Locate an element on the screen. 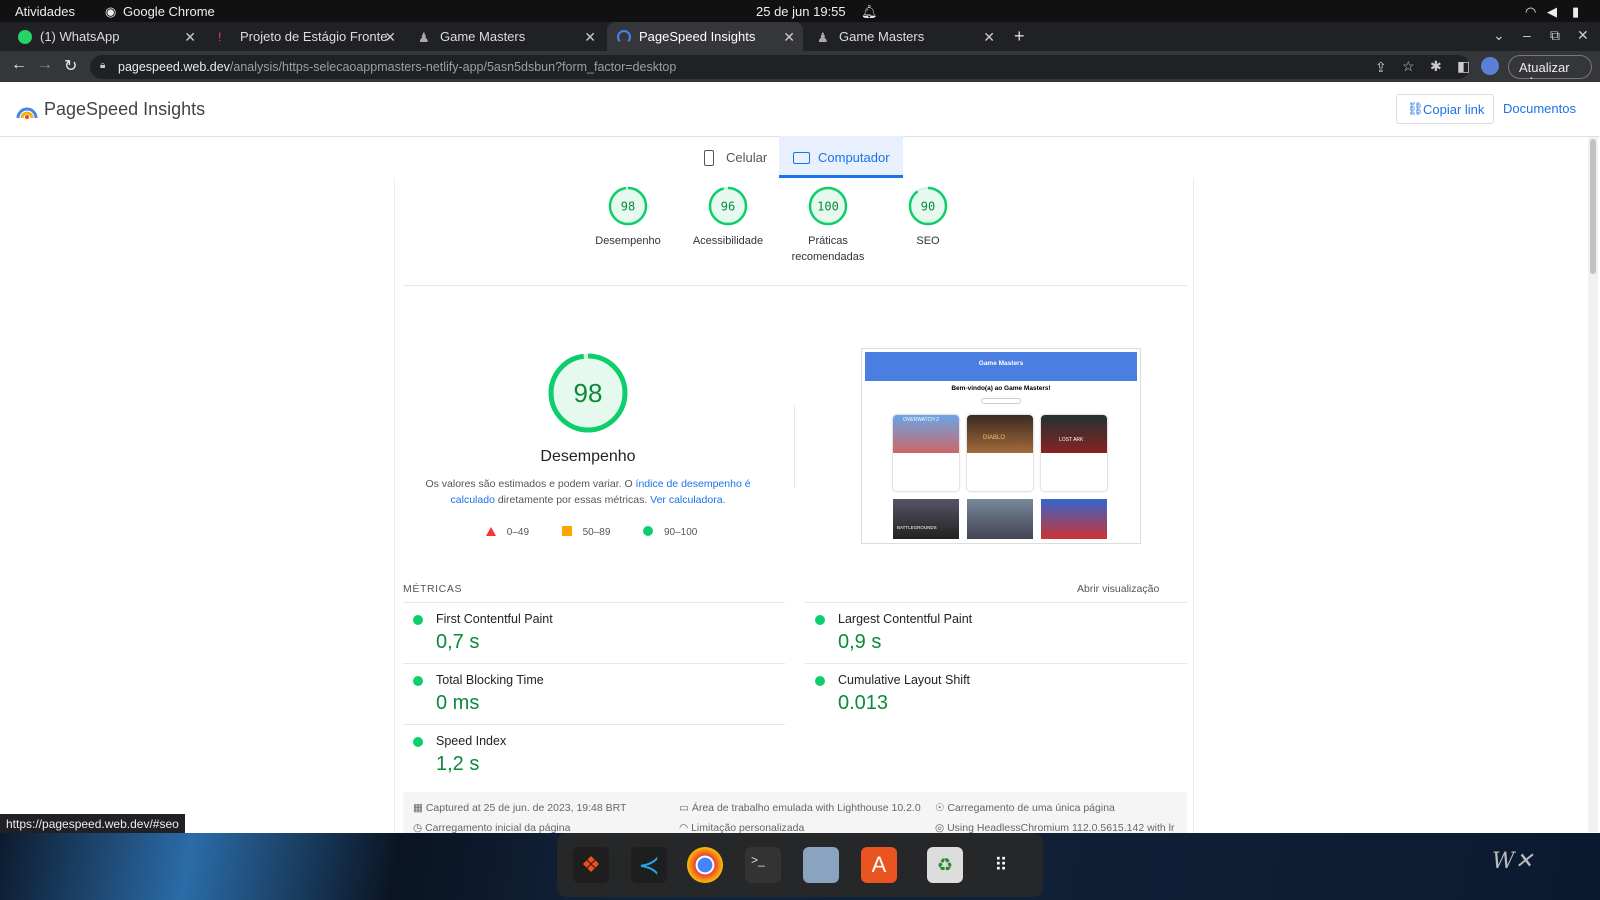  tab-game-masters-1: ♟ Game Masters ✕ is located at coordinates (506, 36).